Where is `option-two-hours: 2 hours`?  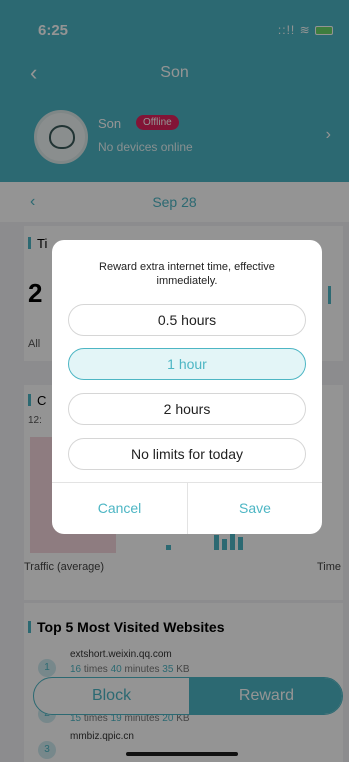
option-two-hours: 2 hours is located at coordinates (187, 409).